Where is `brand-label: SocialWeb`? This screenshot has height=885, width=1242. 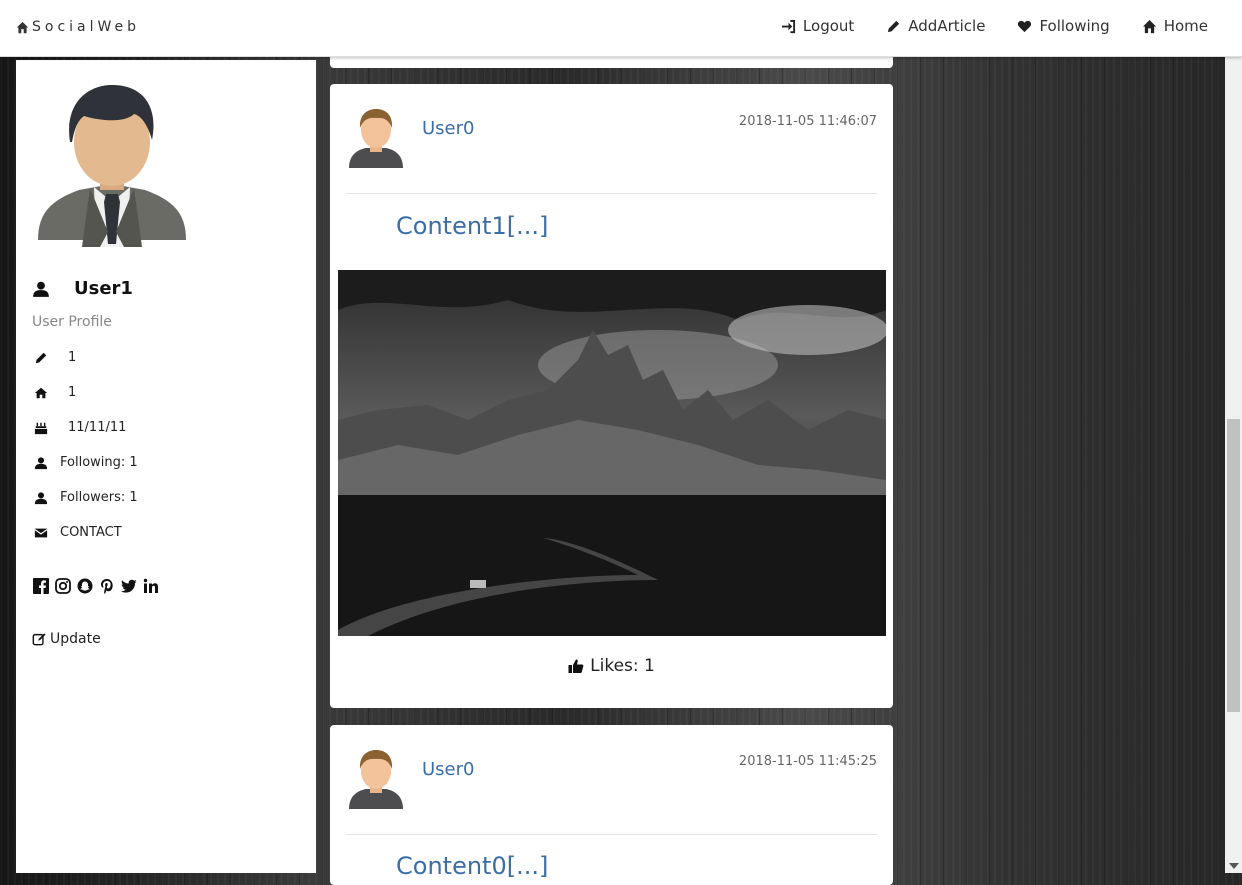 brand-label: SocialWeb is located at coordinates (86, 27).